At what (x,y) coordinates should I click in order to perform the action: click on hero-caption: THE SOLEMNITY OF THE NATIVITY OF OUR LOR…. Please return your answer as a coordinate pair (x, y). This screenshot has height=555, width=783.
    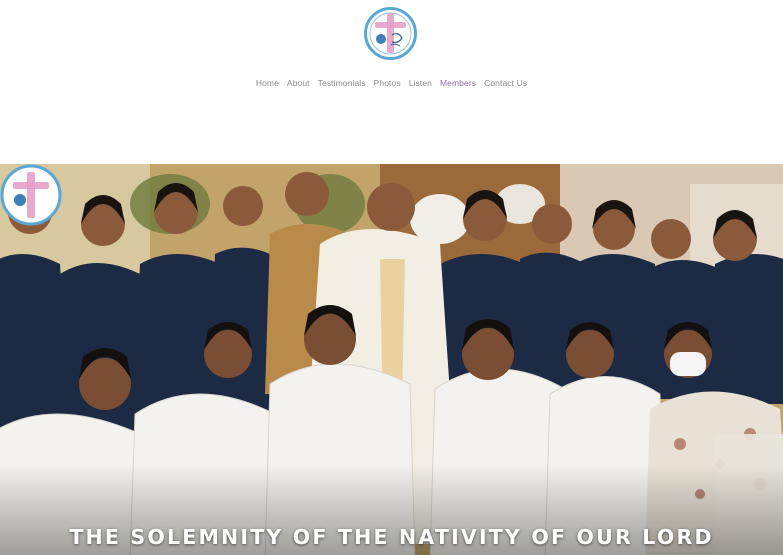
    Looking at the image, I should click on (391, 537).